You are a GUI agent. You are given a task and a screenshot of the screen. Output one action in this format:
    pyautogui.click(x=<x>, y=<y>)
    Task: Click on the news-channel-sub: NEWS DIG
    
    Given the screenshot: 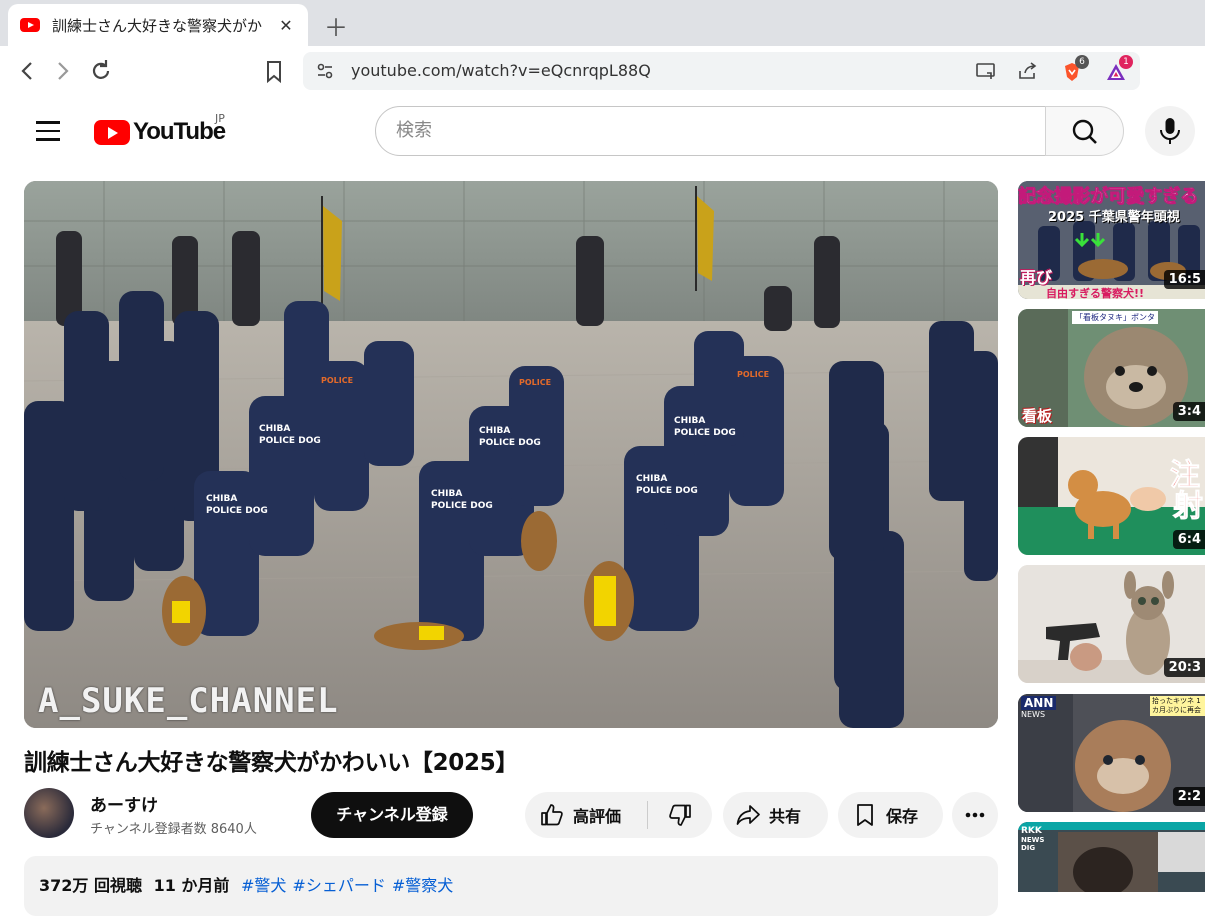 What is the action you would take?
    pyautogui.click(x=1033, y=844)
    